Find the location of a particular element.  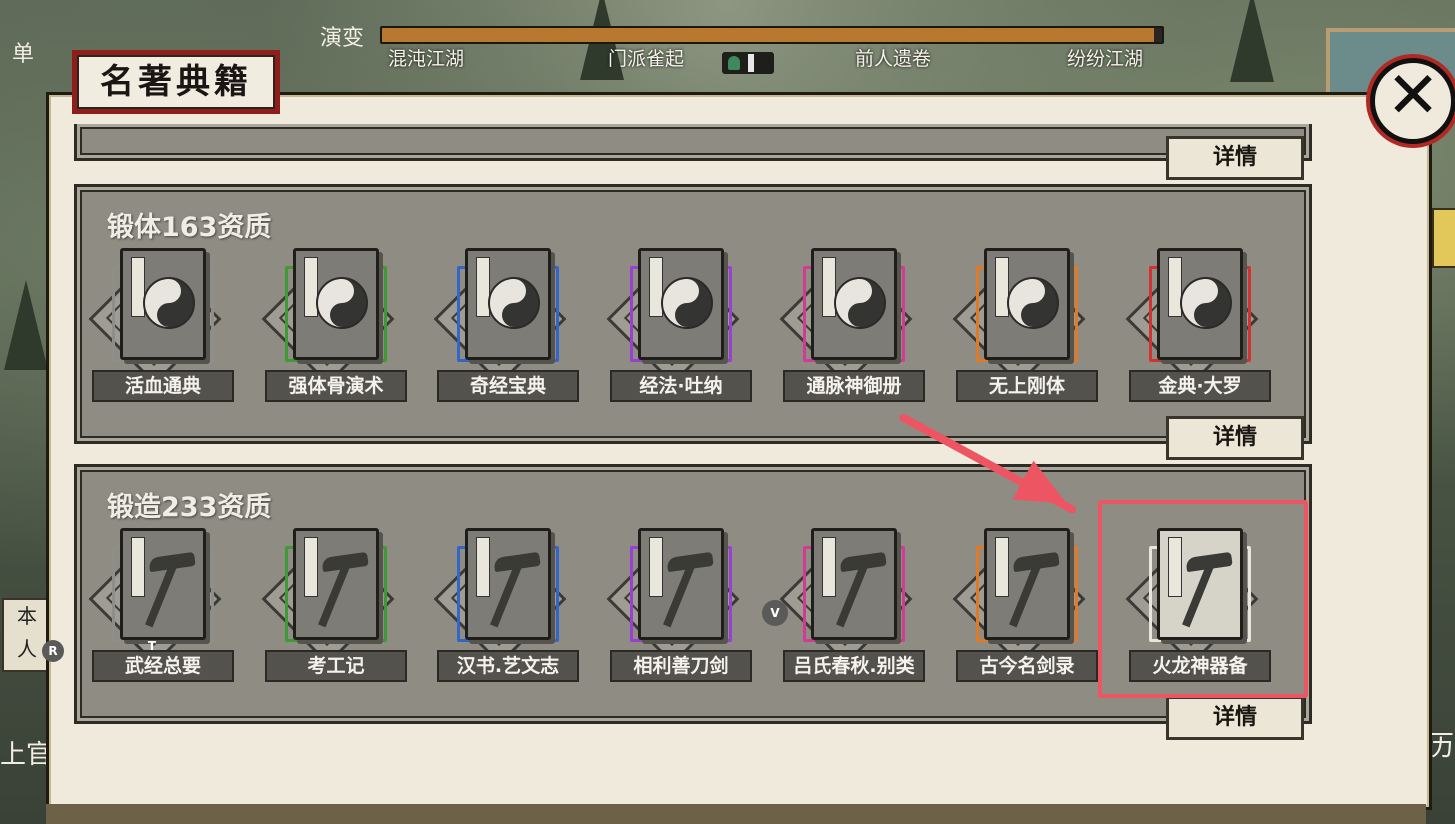

stage-label: 前人遗卷 is located at coordinates (893, 59).